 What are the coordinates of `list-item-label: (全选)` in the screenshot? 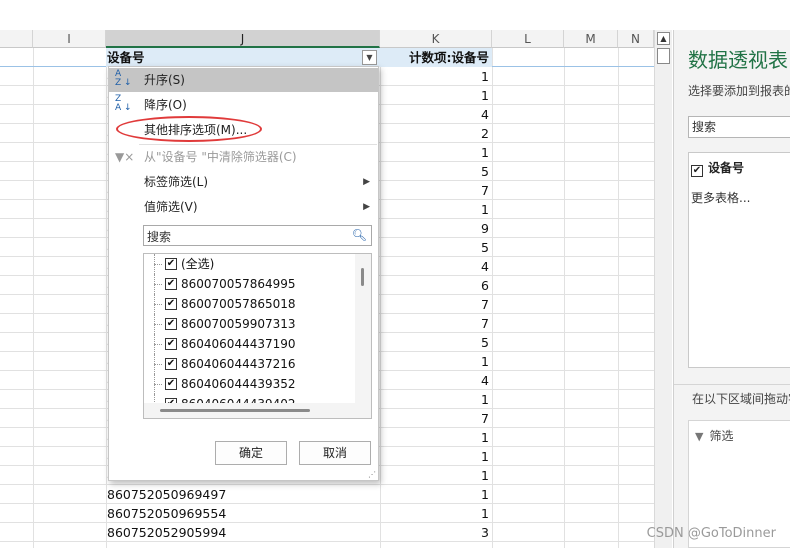 It's located at (198, 264).